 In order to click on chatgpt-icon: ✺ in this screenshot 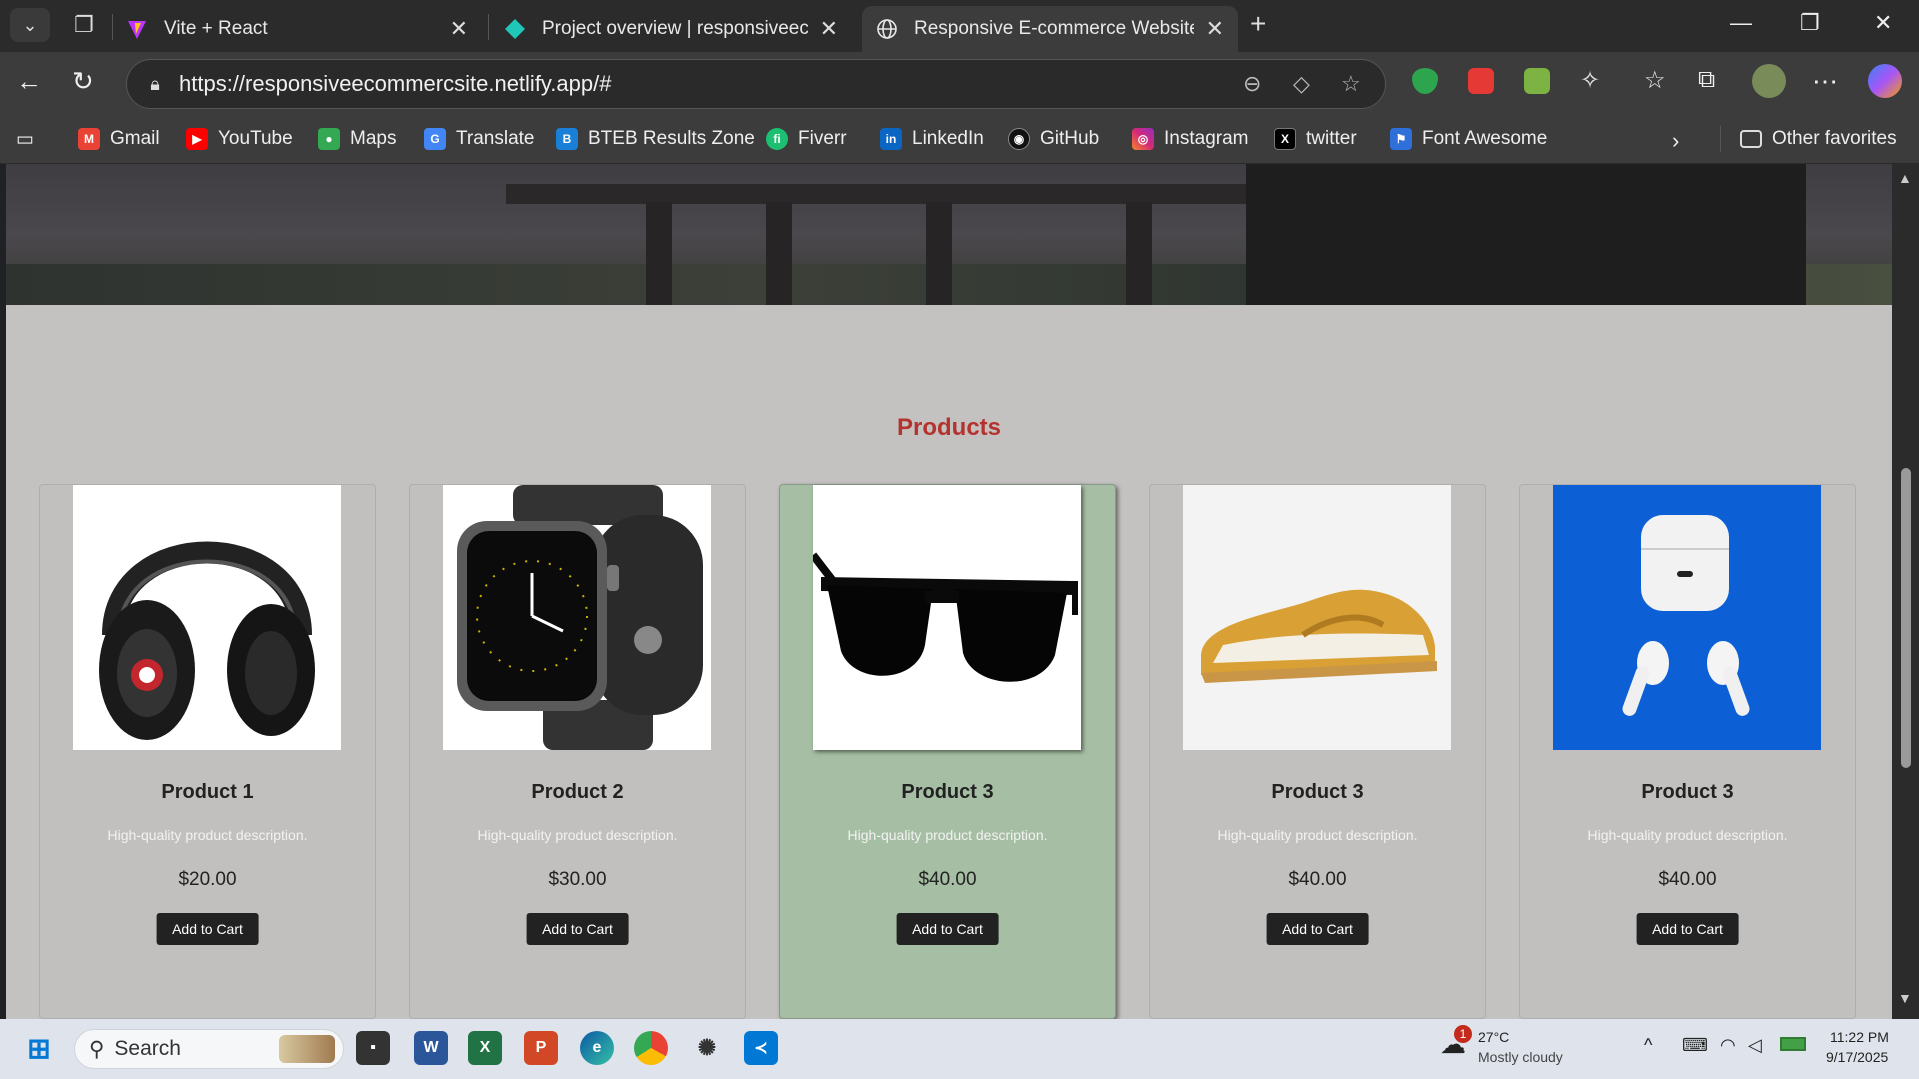, I will do `click(707, 1048)`.